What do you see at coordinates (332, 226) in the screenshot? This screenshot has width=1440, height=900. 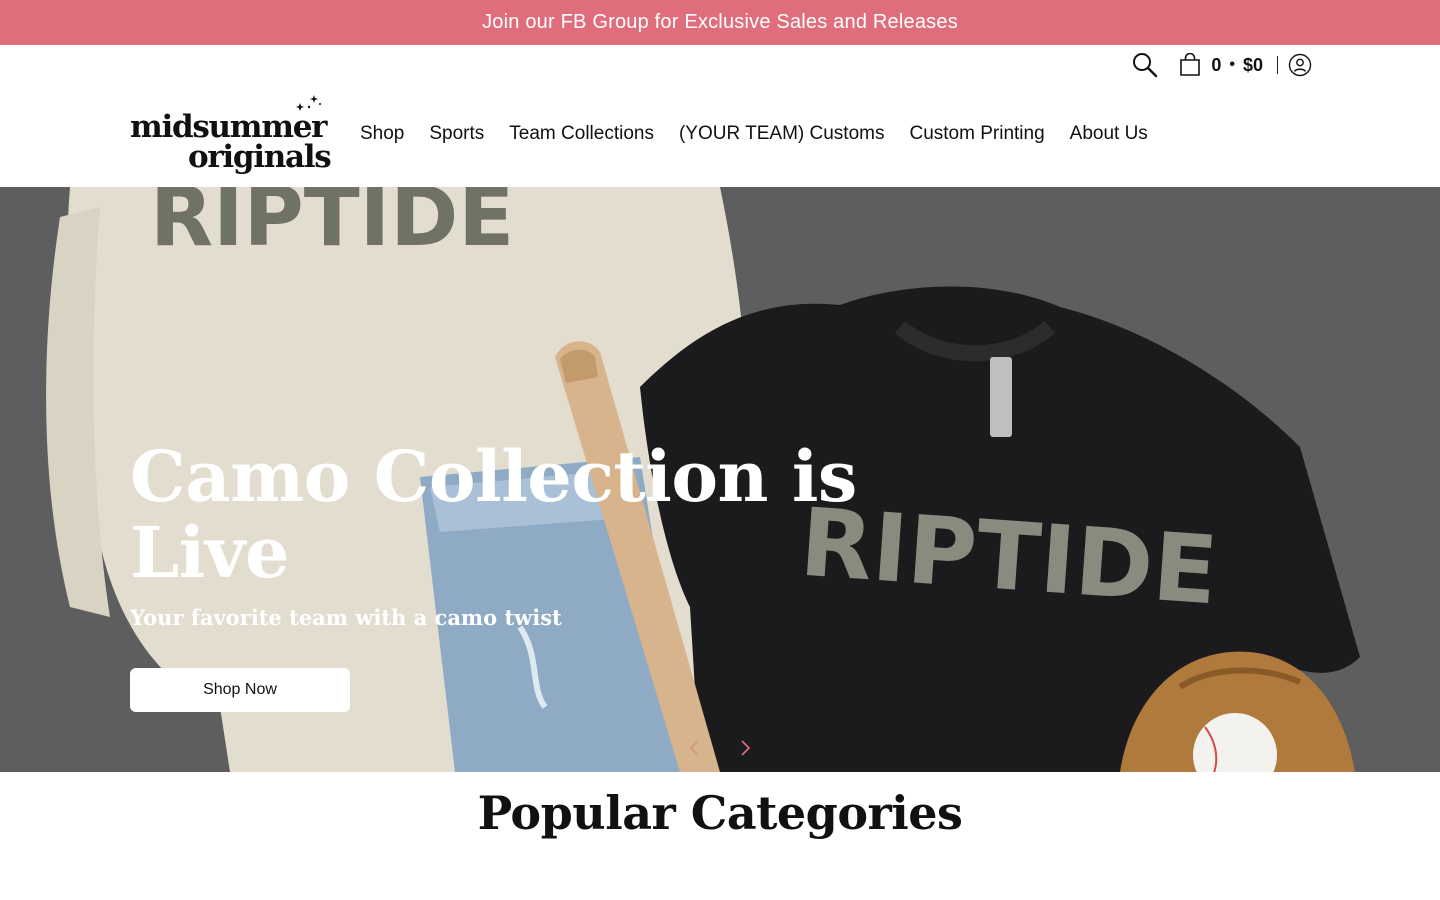 I see `sweatshirt-print: RIPTIDE` at bounding box center [332, 226].